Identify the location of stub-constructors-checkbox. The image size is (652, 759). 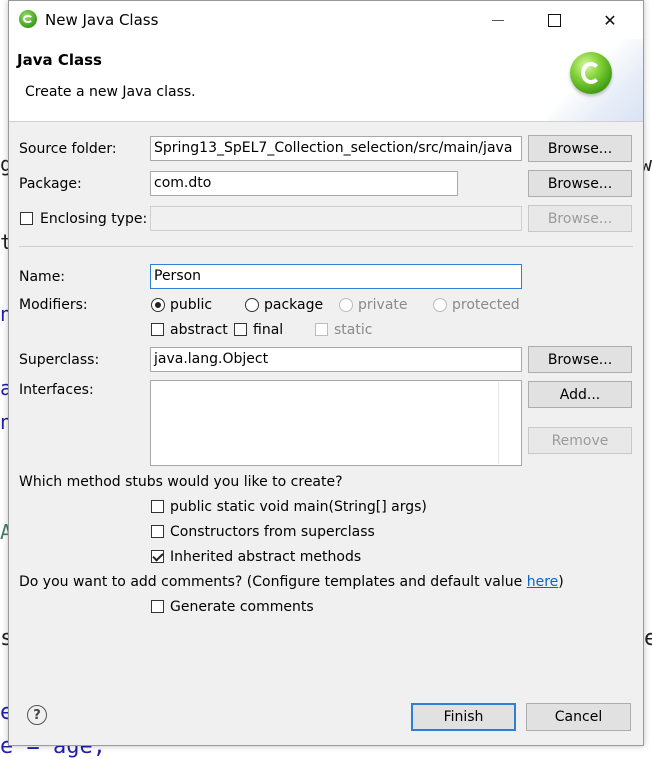
(157, 531).